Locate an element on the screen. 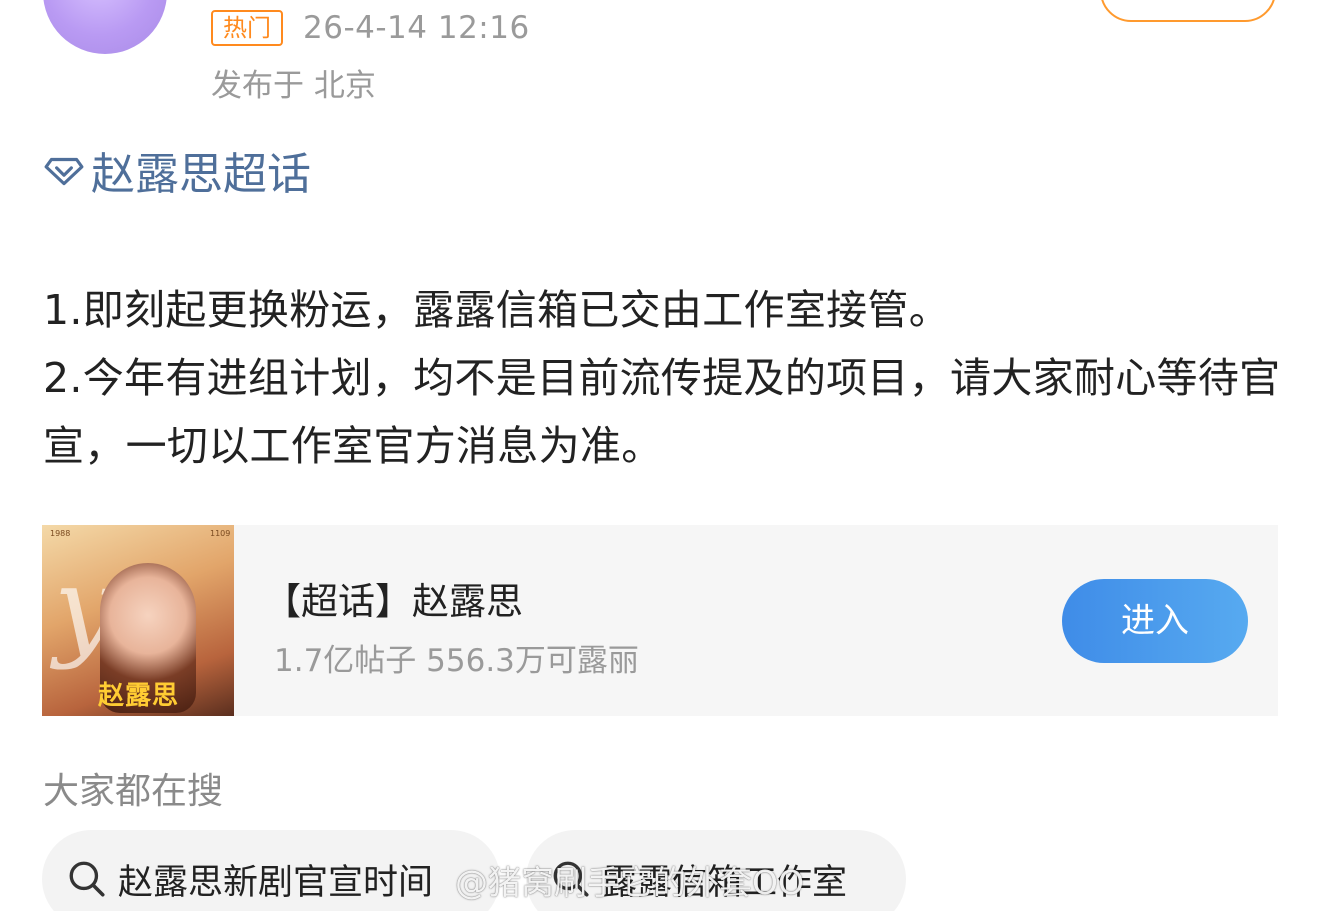 This screenshot has width=1320, height=911. author-avatar is located at coordinates (105, 27).